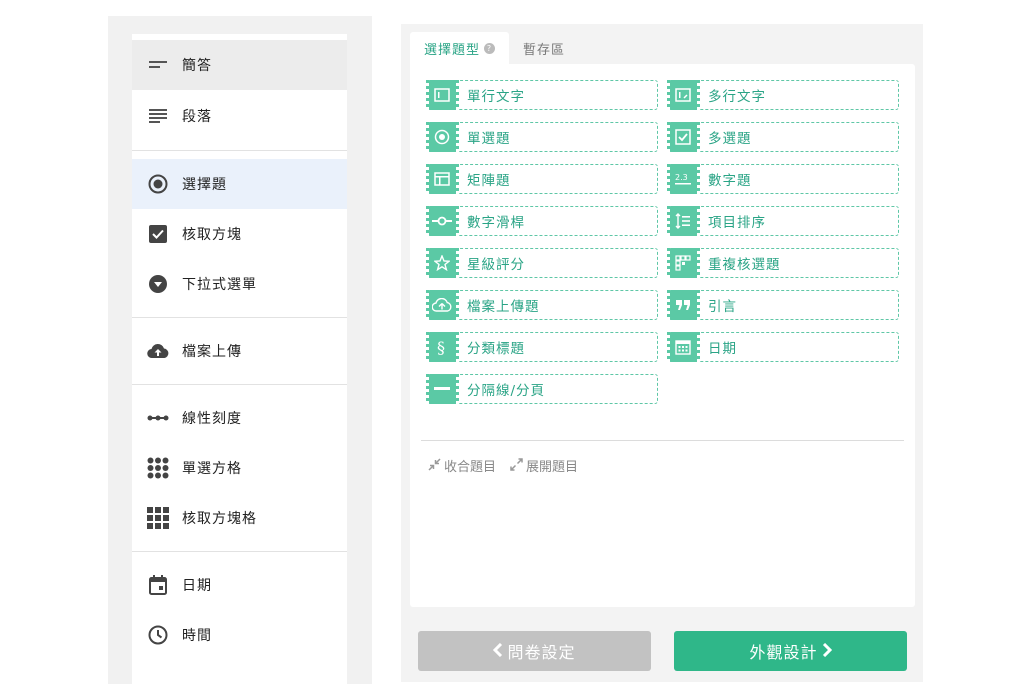  Describe the element at coordinates (158, 116) in the screenshot. I see `paragraph-icon` at that location.